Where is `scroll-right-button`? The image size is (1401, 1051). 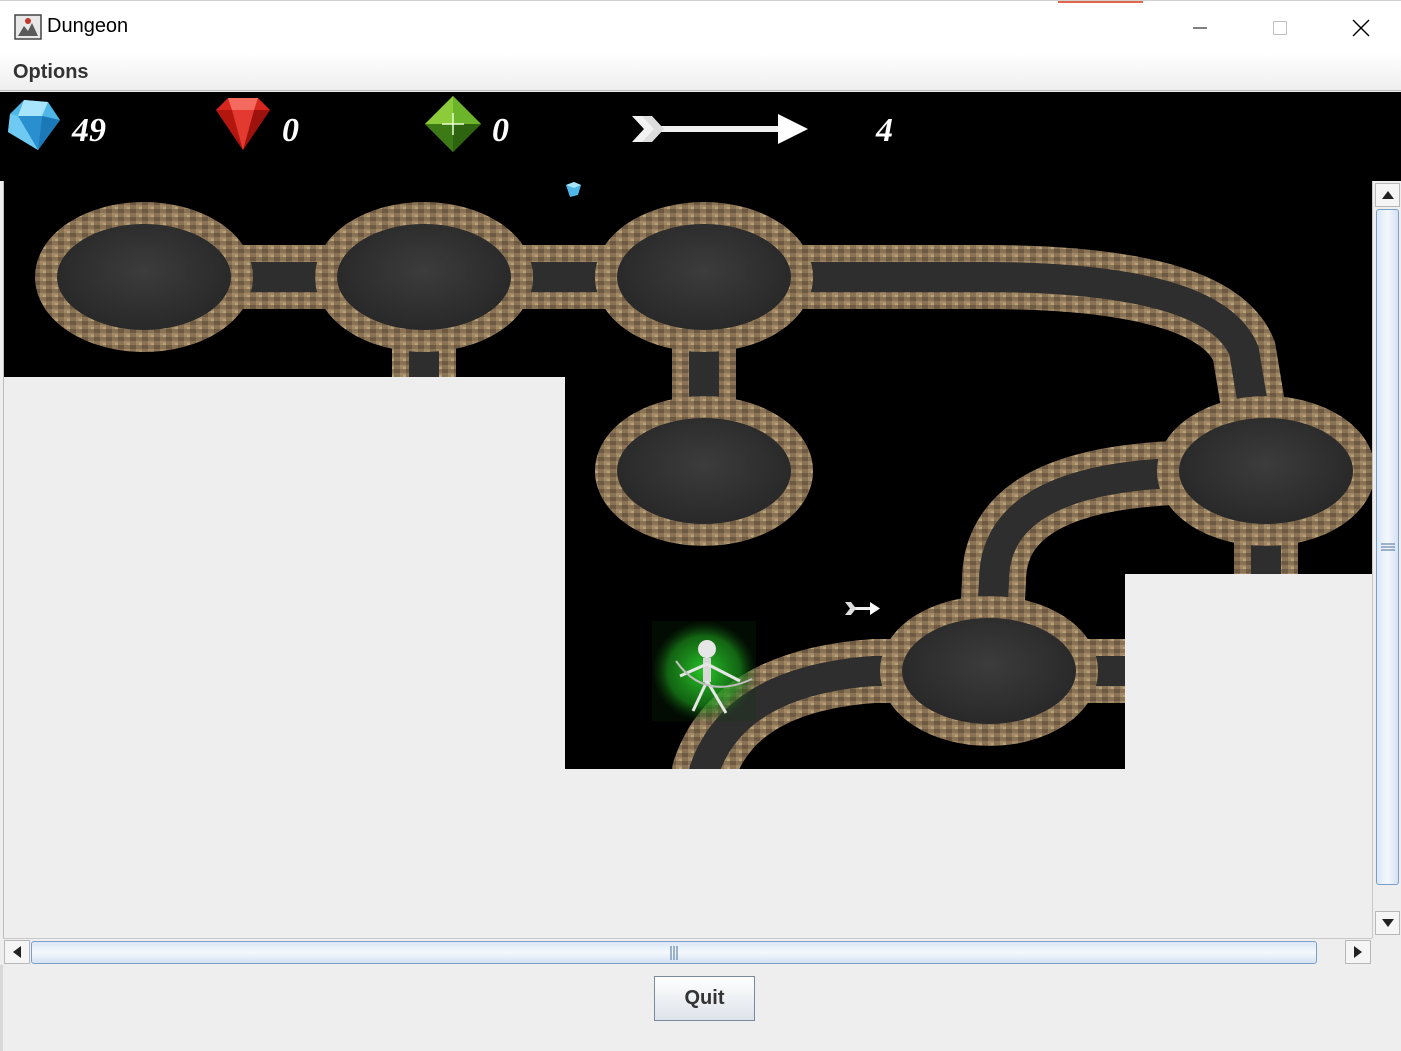
scroll-right-button is located at coordinates (1358, 952).